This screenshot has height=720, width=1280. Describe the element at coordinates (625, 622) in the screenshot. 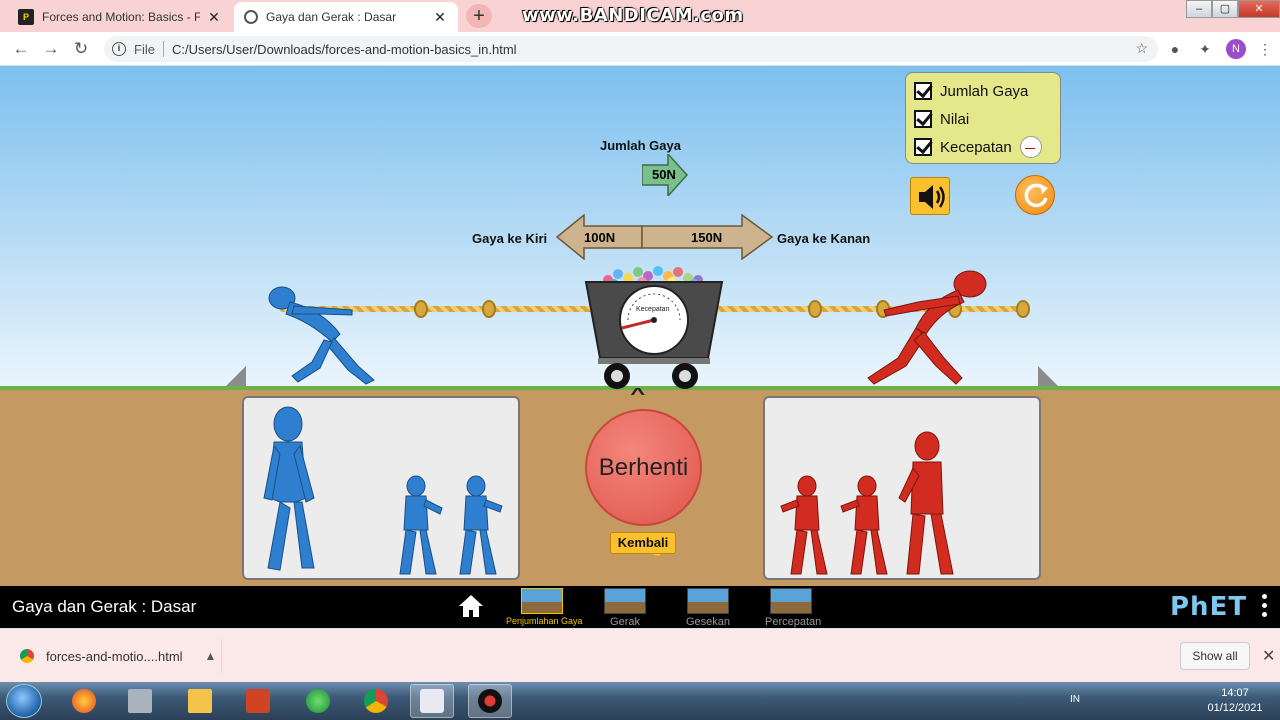

I see `screen-tab-label: Gerak` at that location.